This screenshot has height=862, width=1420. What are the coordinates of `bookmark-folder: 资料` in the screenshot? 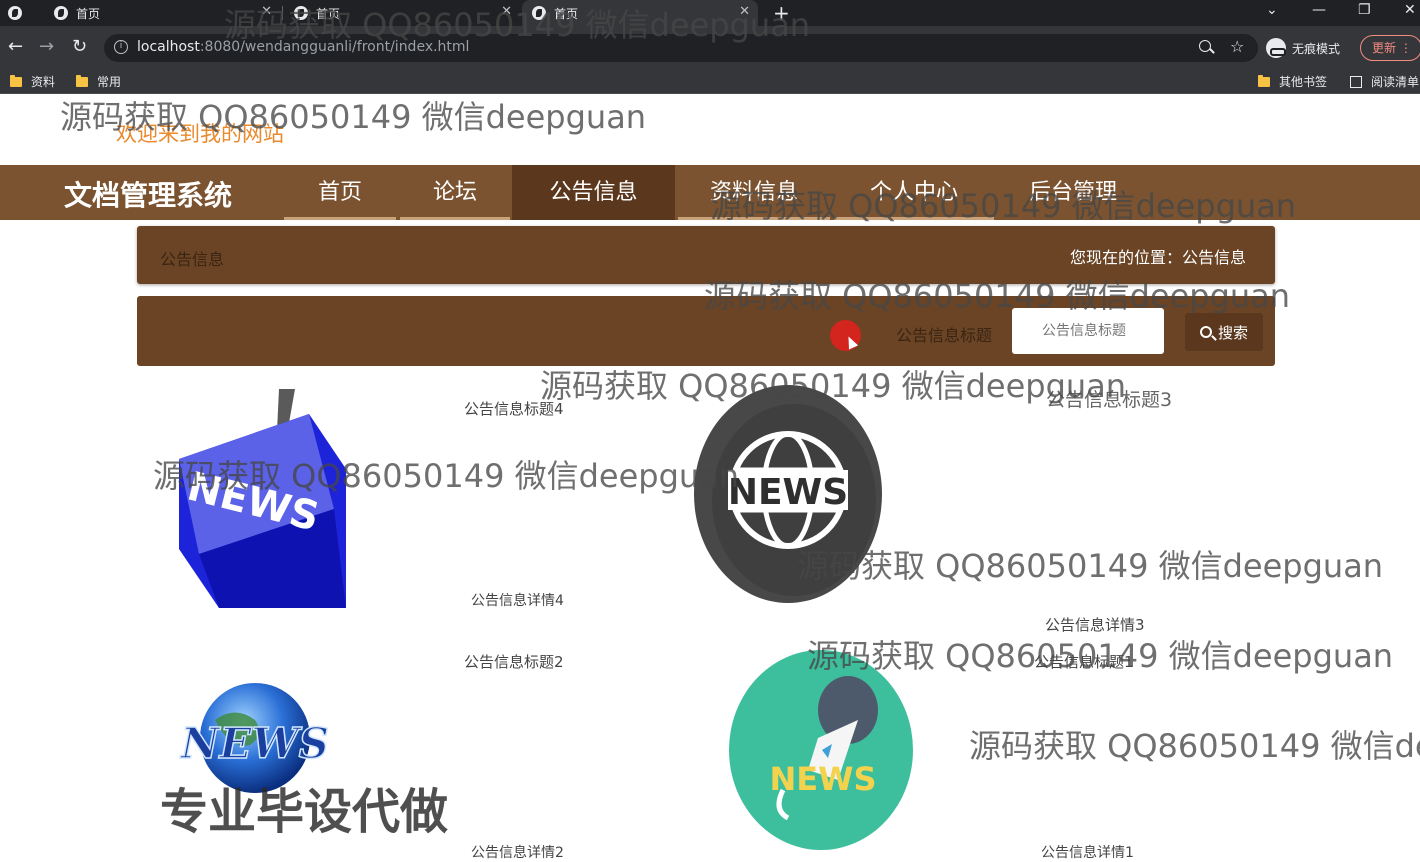 It's located at (32, 81).